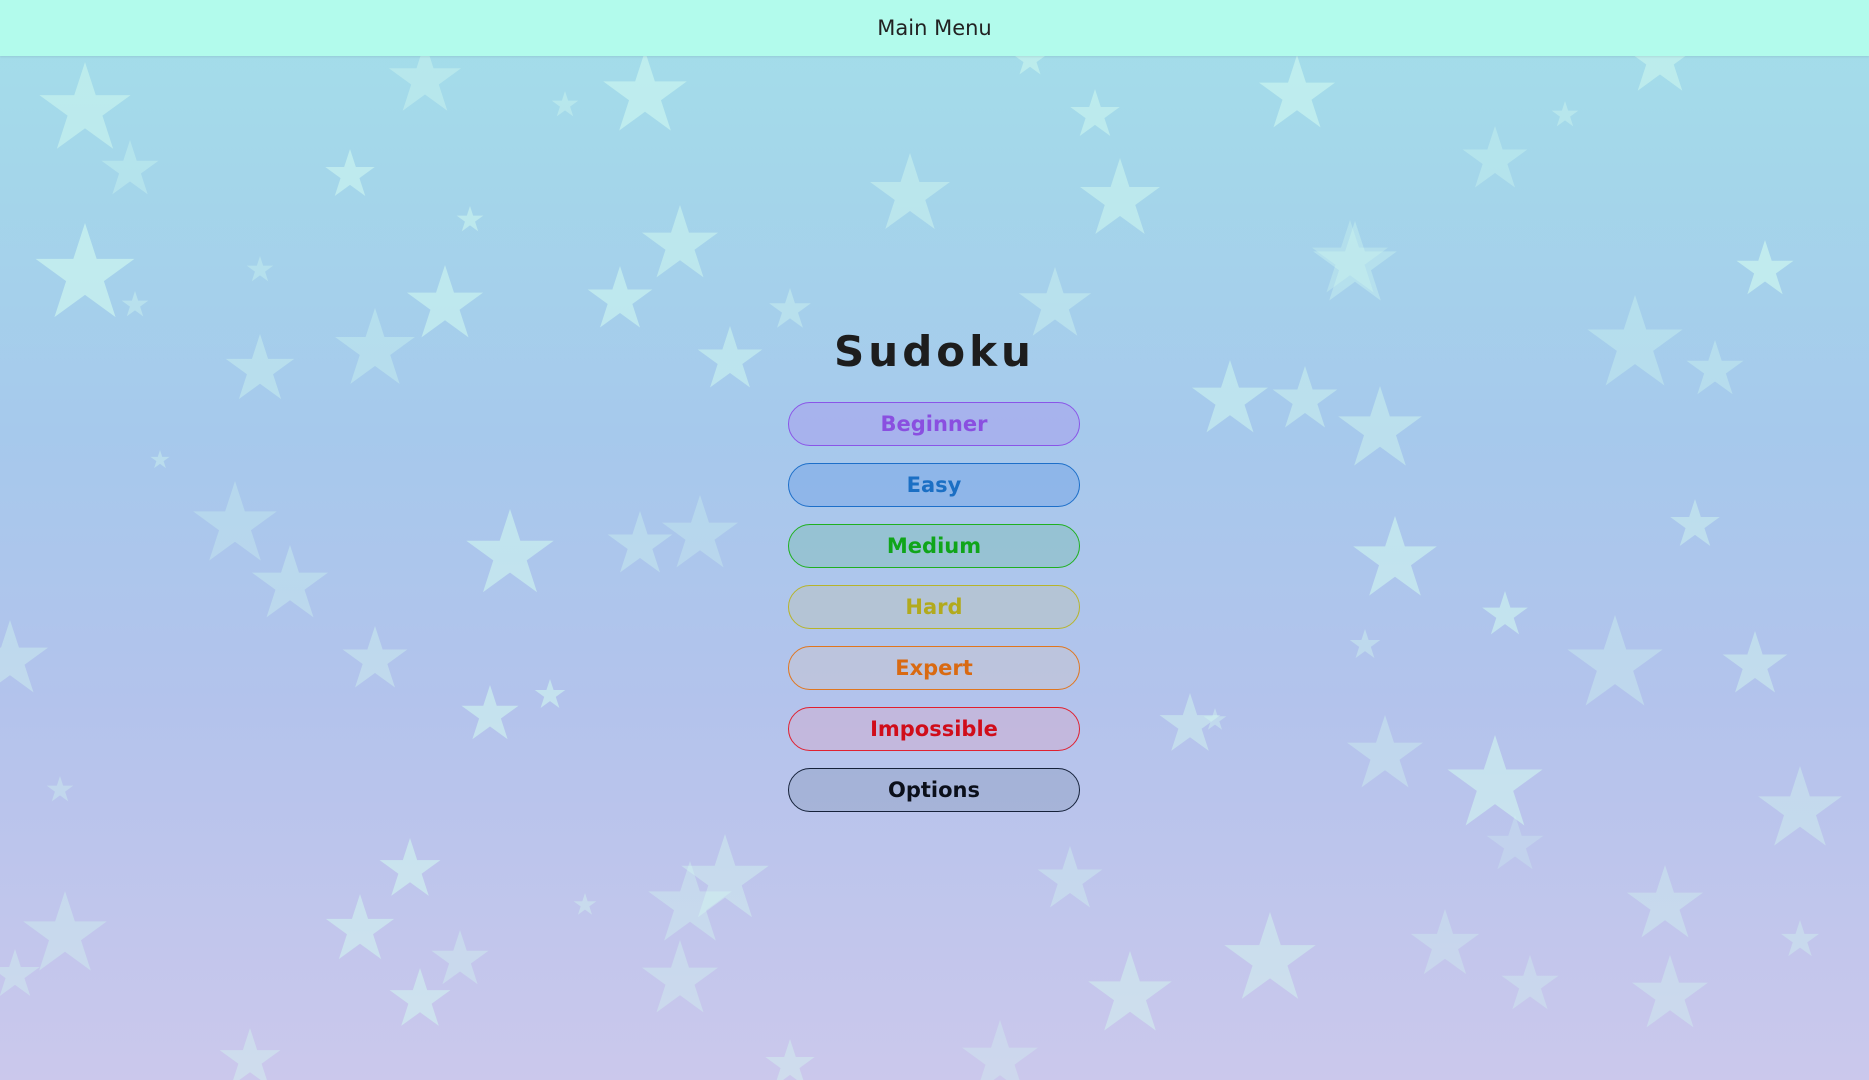 Image resolution: width=1869 pixels, height=1080 pixels. I want to click on game-title: Sudoku, so click(934, 351).